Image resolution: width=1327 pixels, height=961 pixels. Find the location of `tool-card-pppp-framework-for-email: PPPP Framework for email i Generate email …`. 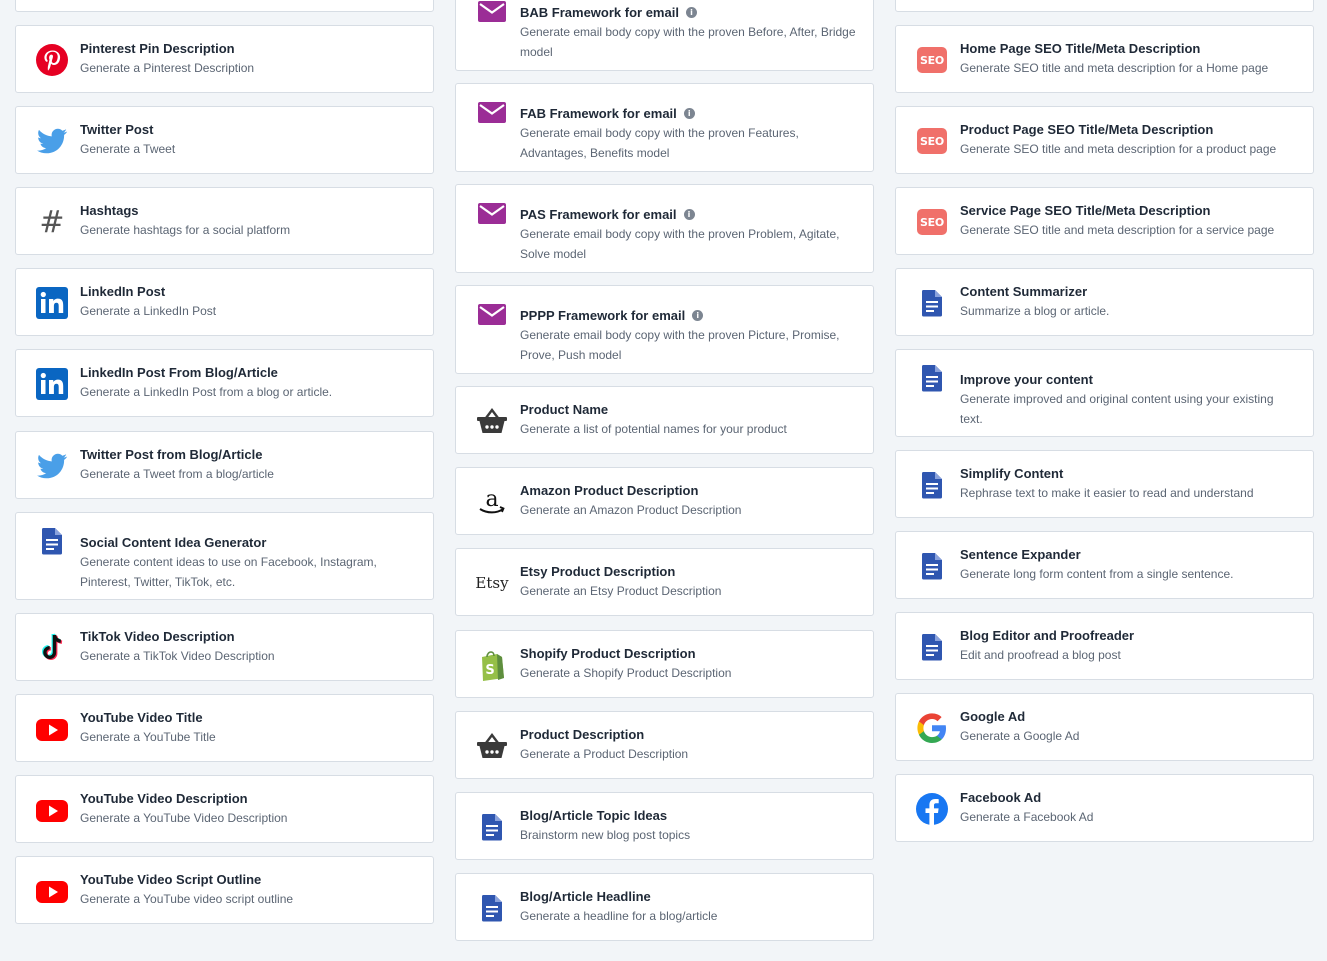

tool-card-pppp-framework-for-email: PPPP Framework for email i Generate email … is located at coordinates (664, 329).